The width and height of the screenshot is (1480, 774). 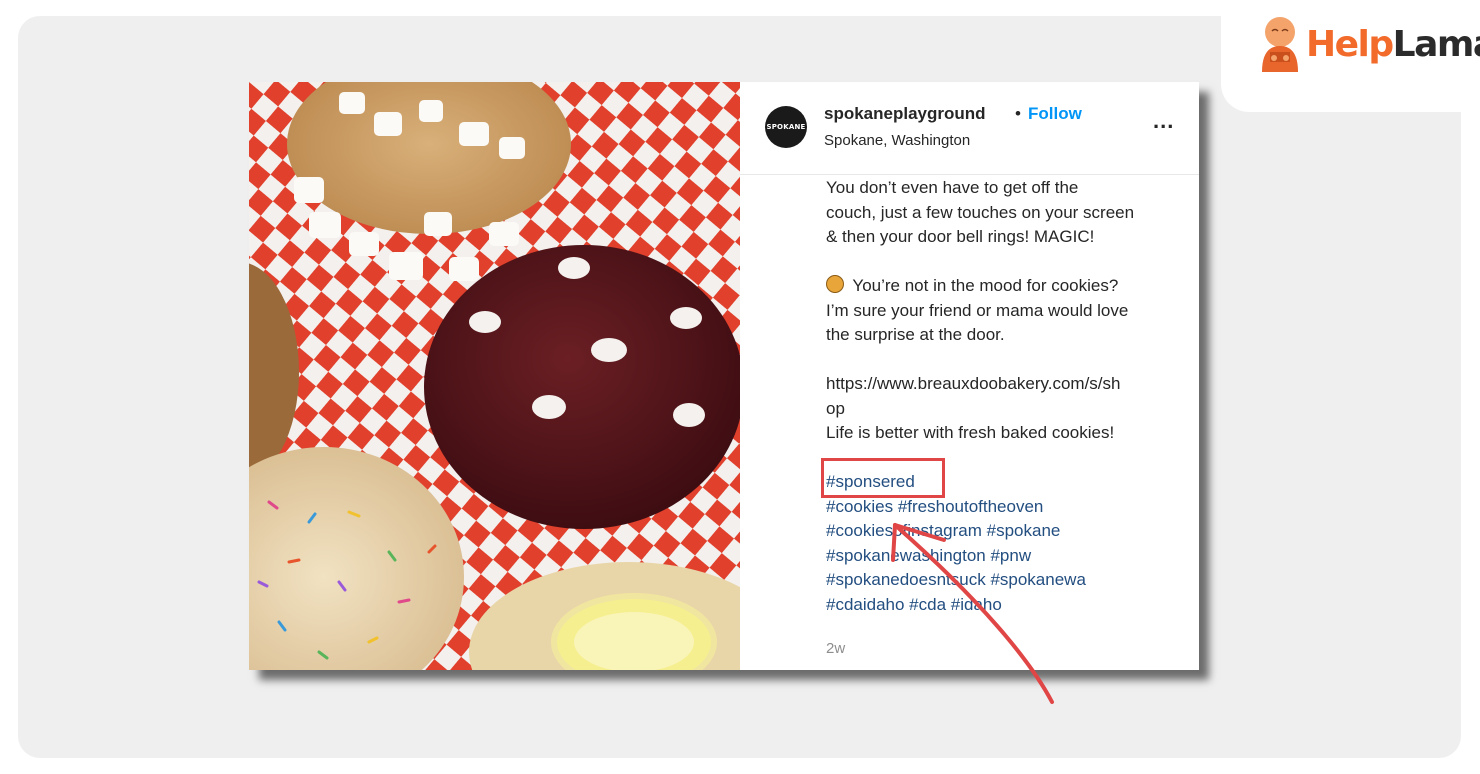 I want to click on hashtag-line: #spokanedoesntsuck #spokanewa, so click(x=1011, y=580).